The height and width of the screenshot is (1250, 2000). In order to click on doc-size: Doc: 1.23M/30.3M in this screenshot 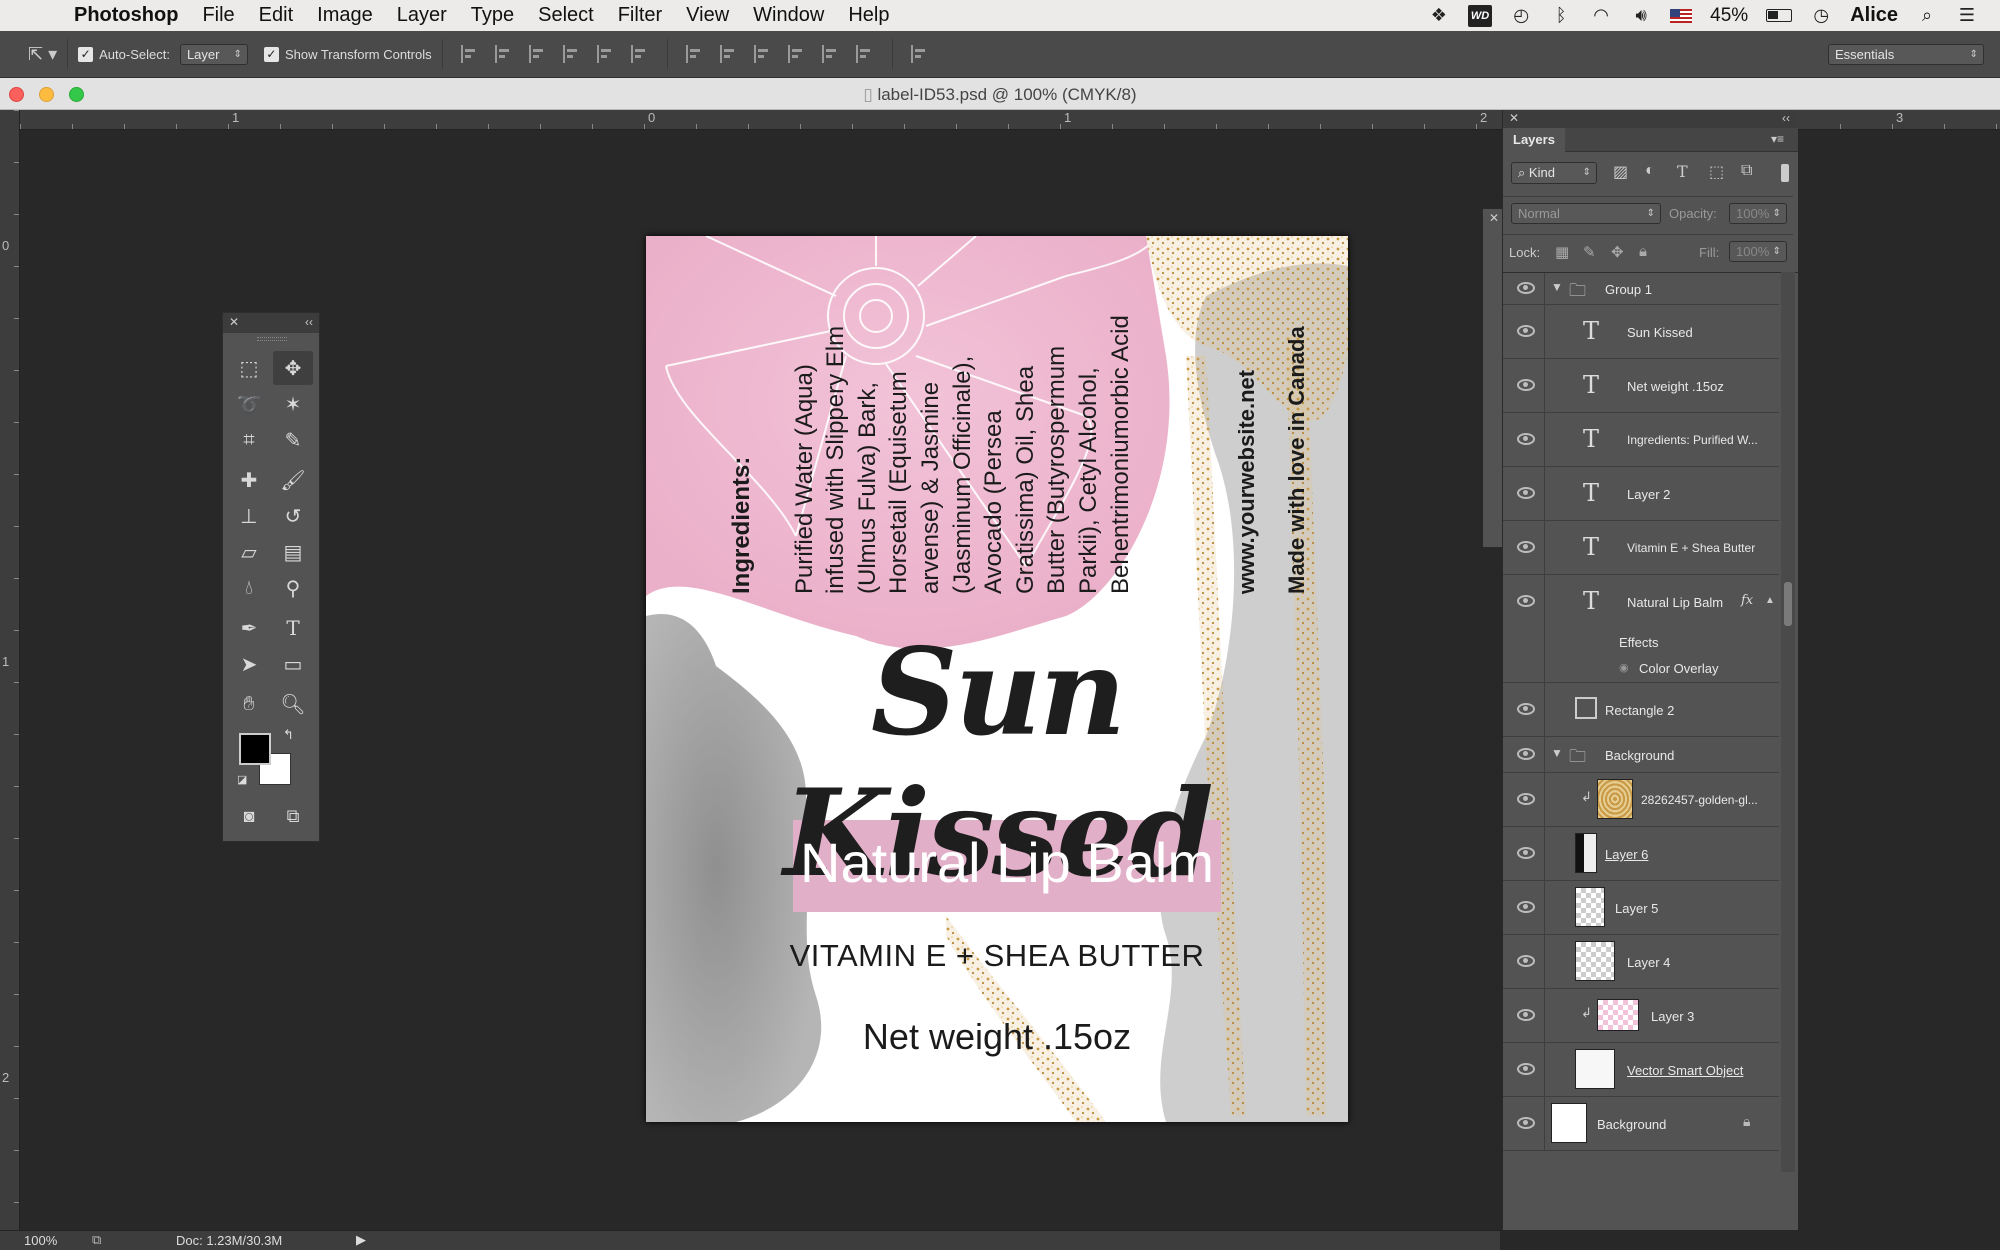, I will do `click(229, 1240)`.